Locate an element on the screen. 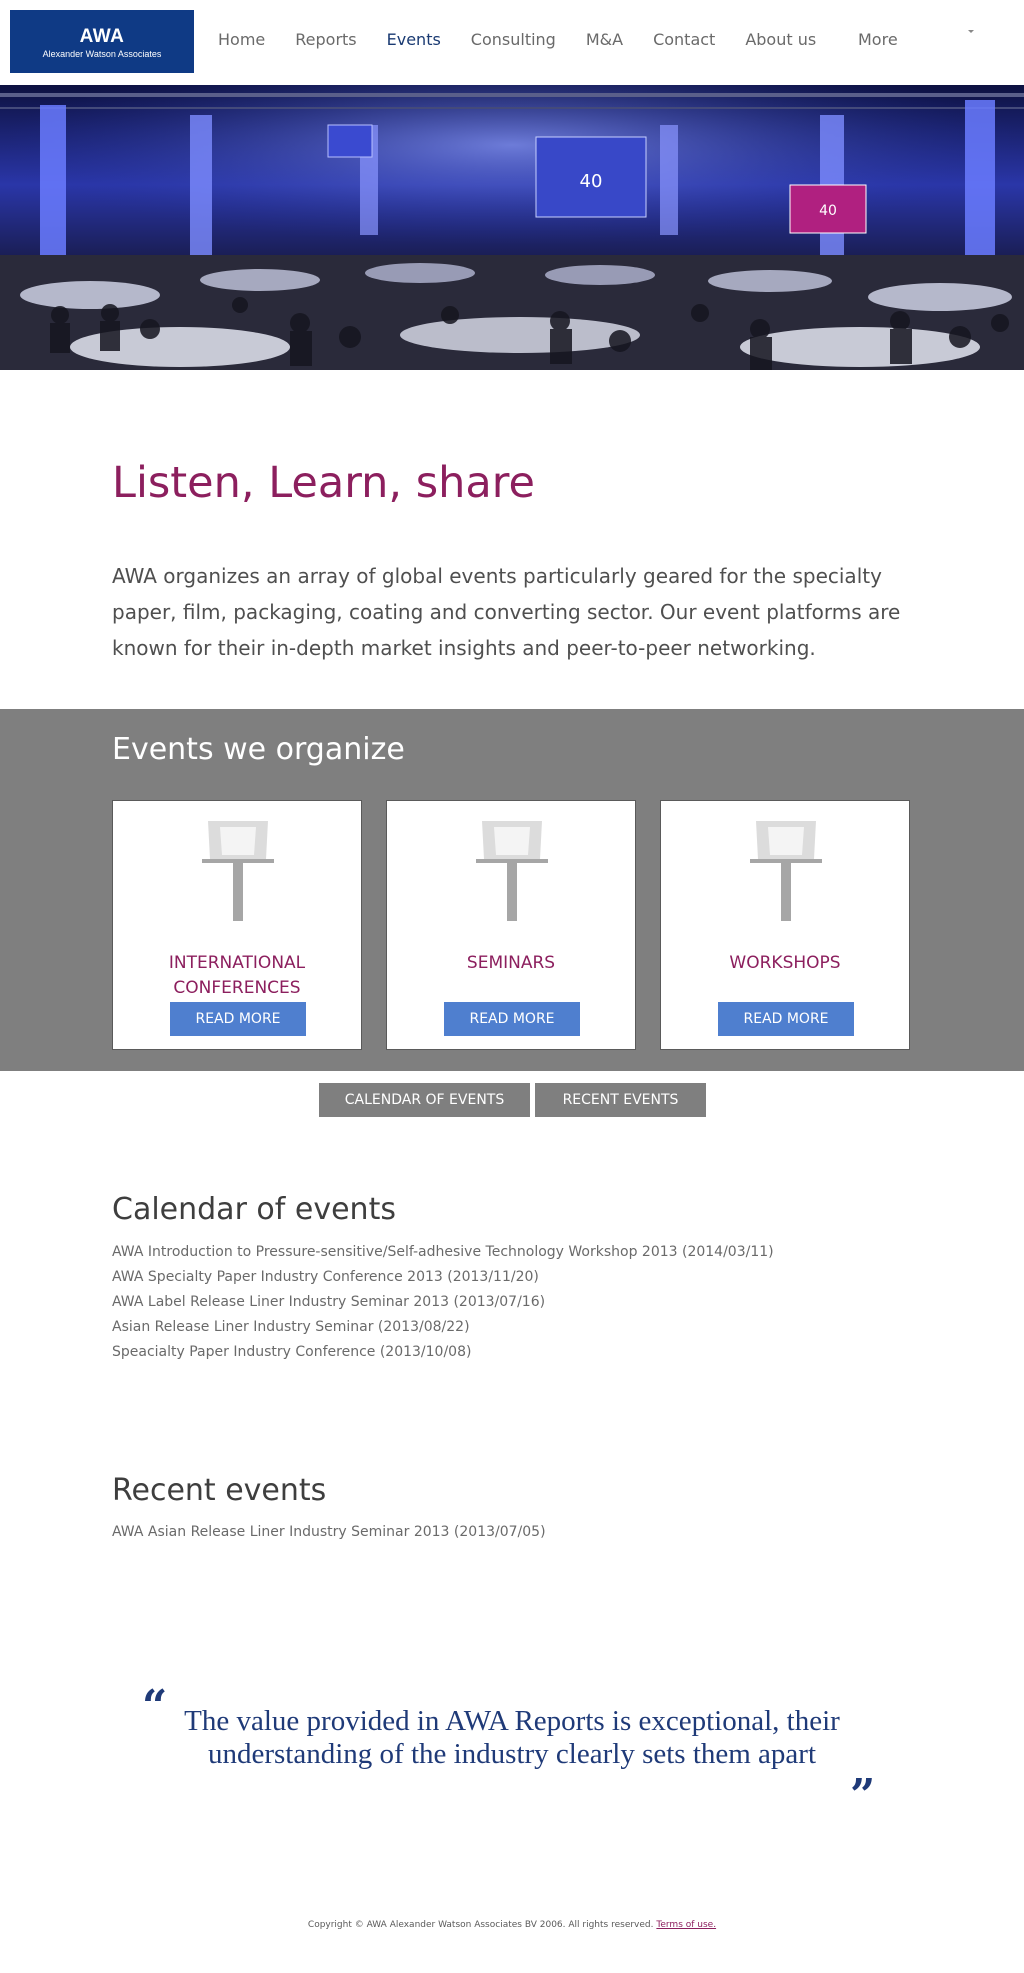  nav-item-about-us: About us is located at coordinates (780, 39).